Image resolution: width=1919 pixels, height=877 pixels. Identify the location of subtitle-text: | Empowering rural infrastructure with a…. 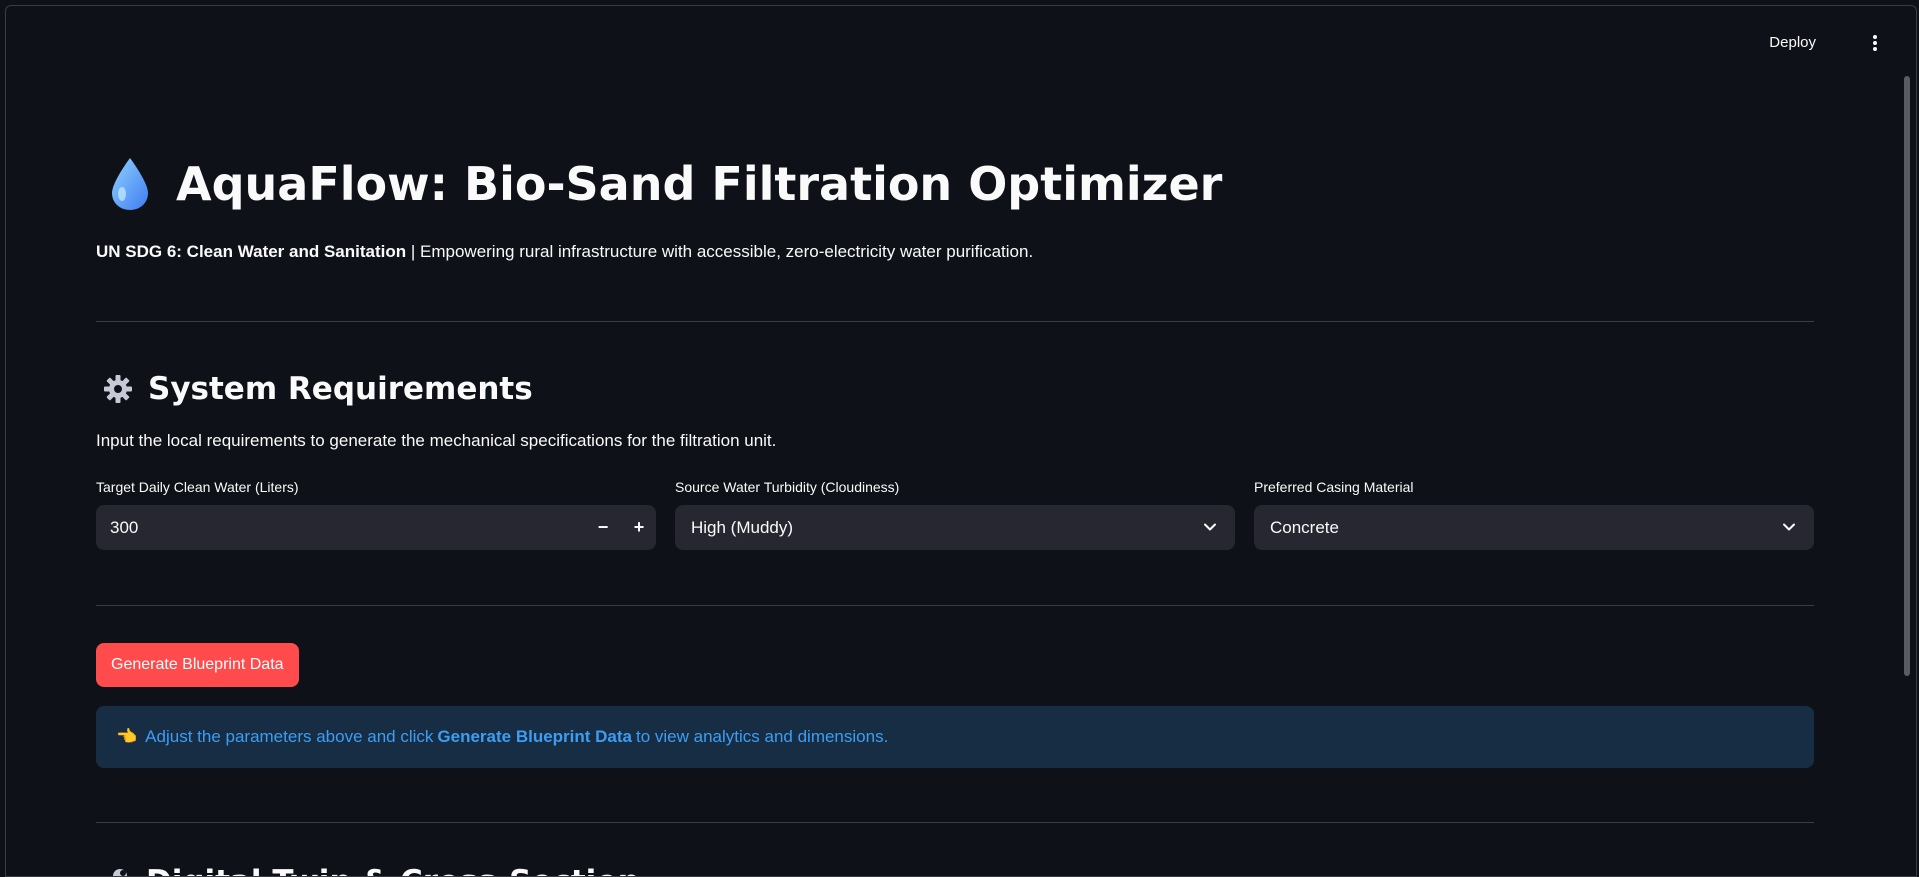
(720, 251).